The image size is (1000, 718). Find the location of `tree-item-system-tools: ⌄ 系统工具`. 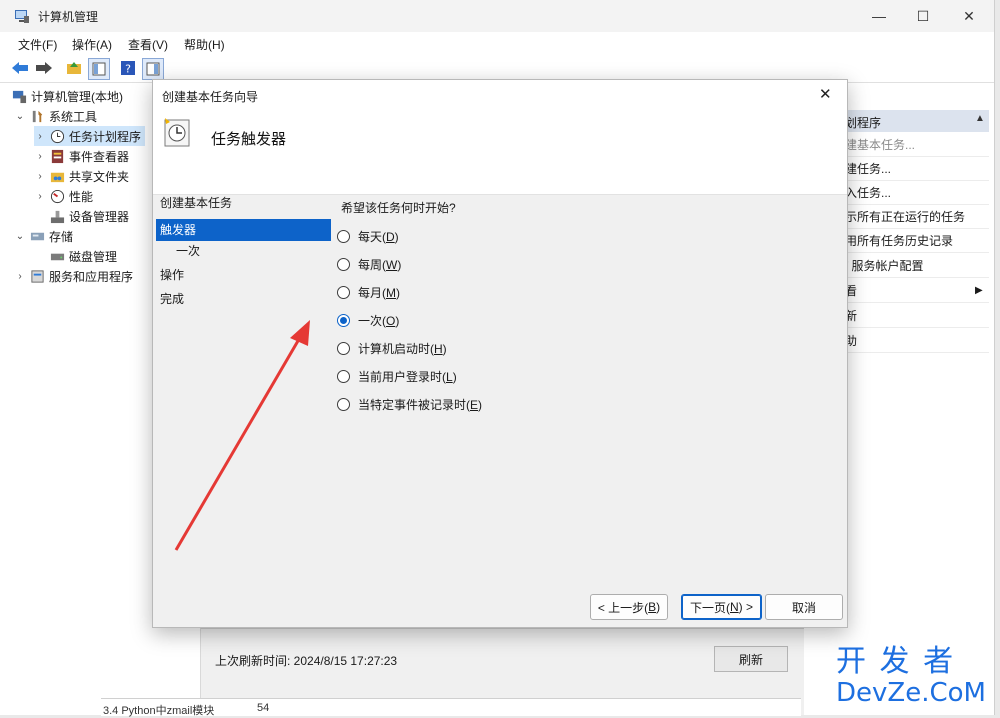

tree-item-system-tools: ⌄ 系统工具 is located at coordinates (55, 116).